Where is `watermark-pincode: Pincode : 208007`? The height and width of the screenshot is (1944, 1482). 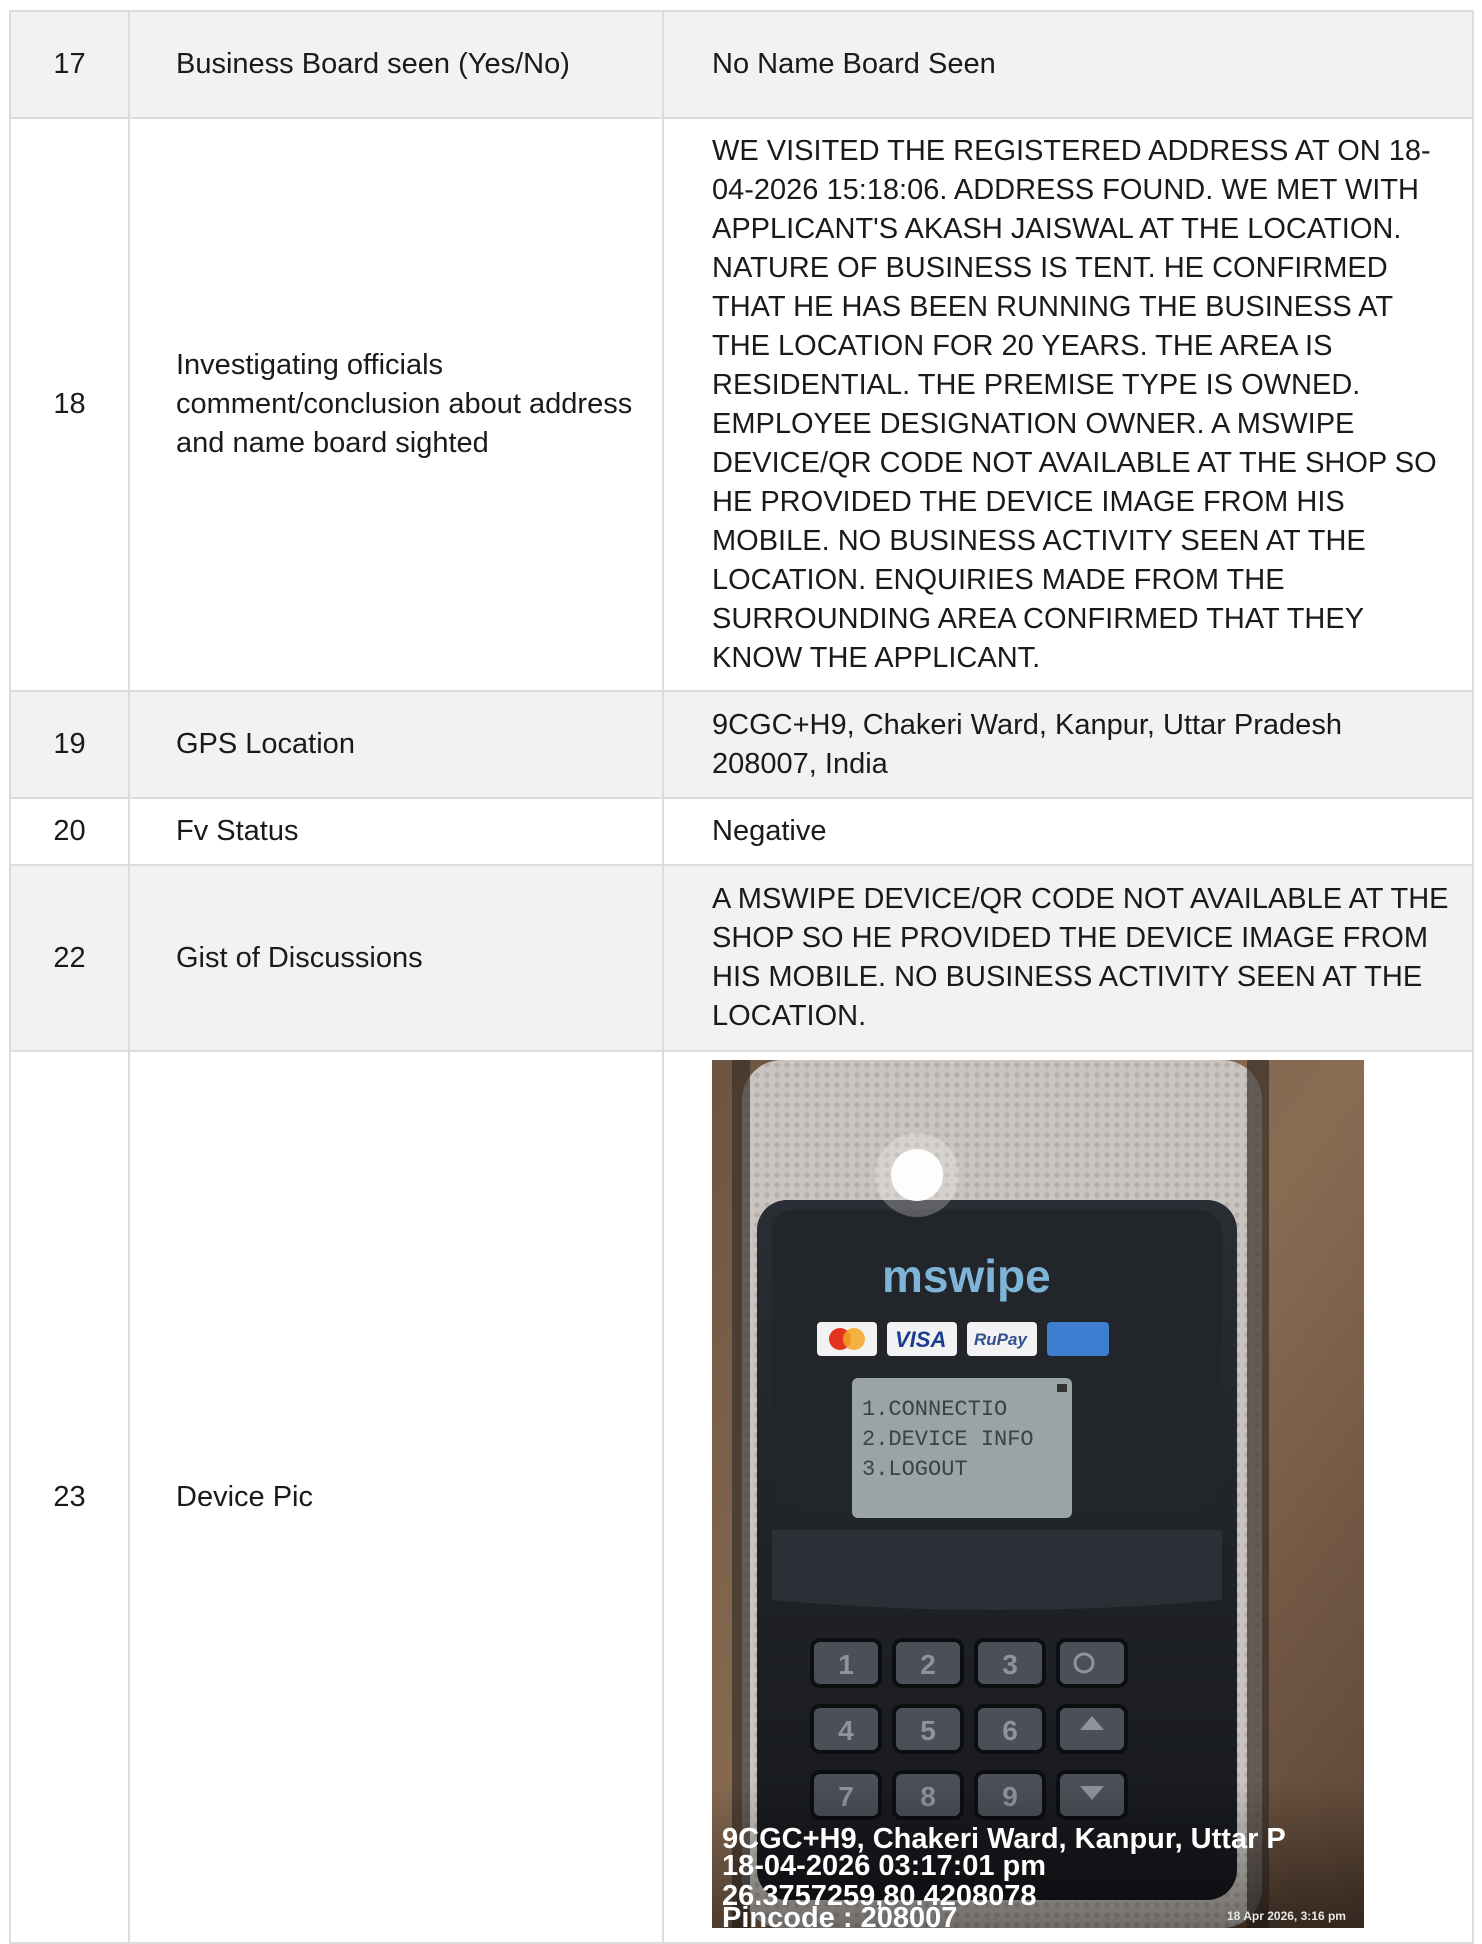 watermark-pincode: Pincode : 208007 is located at coordinates (839, 1915).